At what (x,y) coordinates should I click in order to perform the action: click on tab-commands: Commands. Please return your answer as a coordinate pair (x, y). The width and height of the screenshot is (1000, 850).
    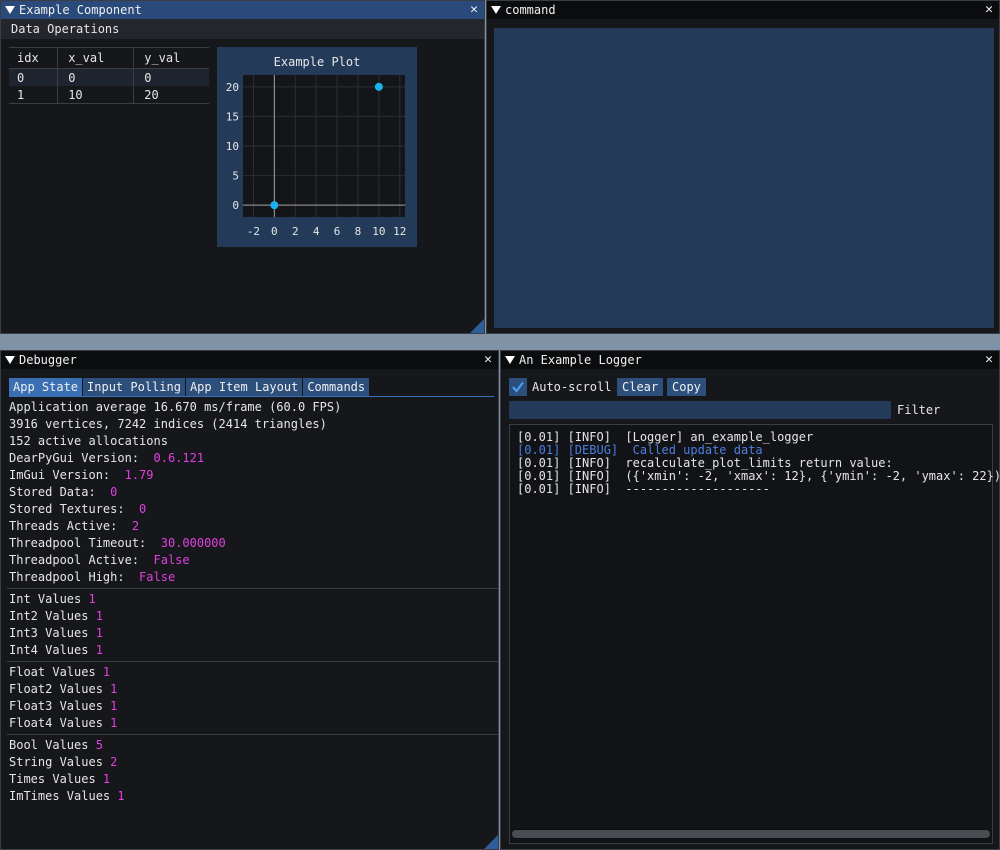
    Looking at the image, I should click on (336, 387).